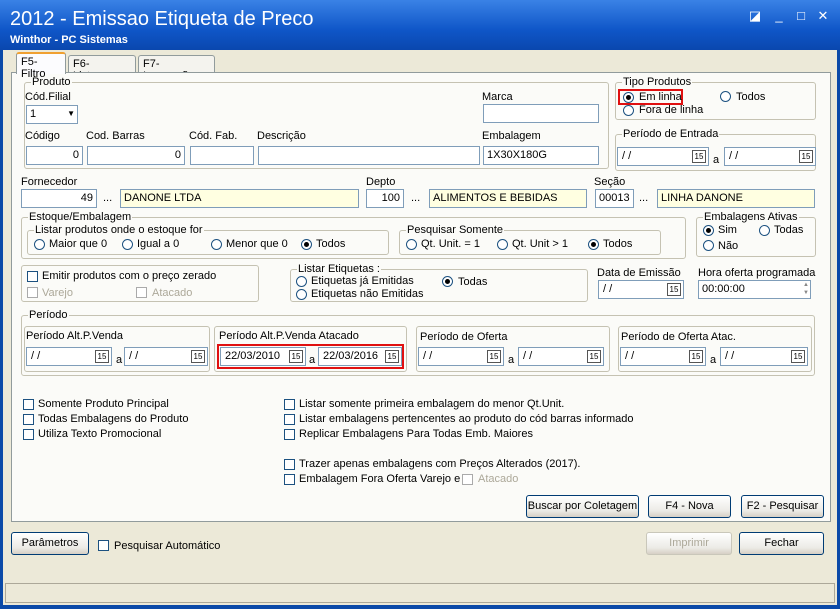  Describe the element at coordinates (69, 356) in the screenshot. I see `alt-venda-start: / / 15` at that location.